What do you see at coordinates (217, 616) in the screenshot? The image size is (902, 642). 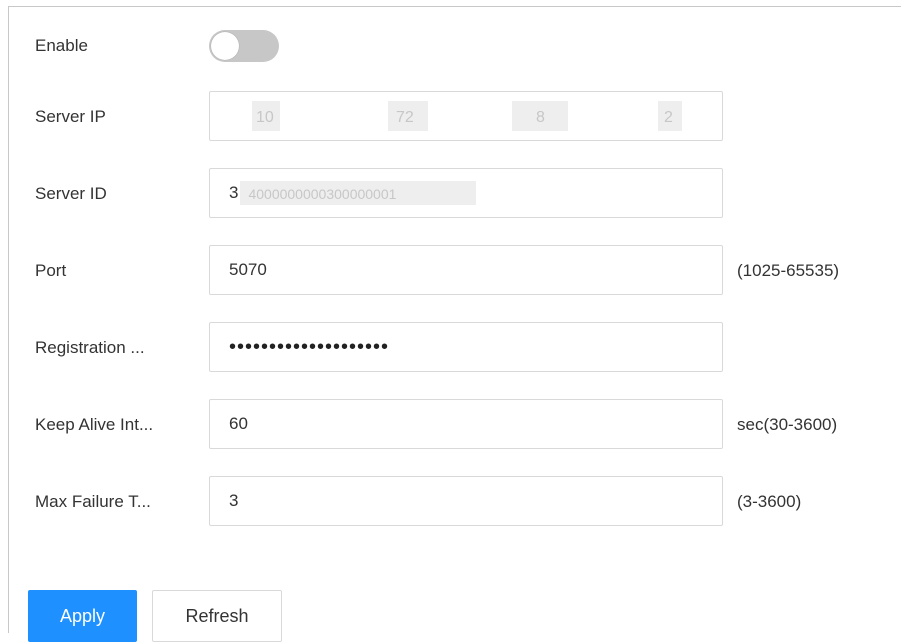 I see `refresh-button: Refresh` at bounding box center [217, 616].